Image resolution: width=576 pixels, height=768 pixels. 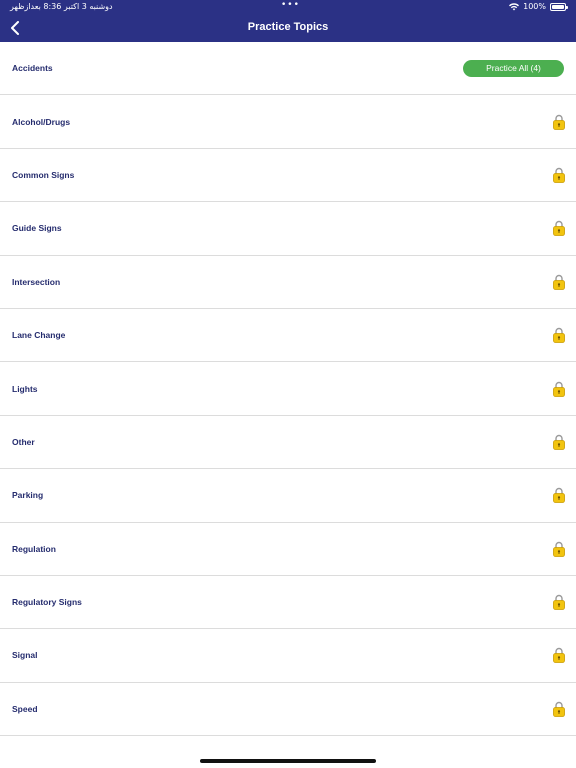 I want to click on topic-label: Regulation, so click(x=34, y=548).